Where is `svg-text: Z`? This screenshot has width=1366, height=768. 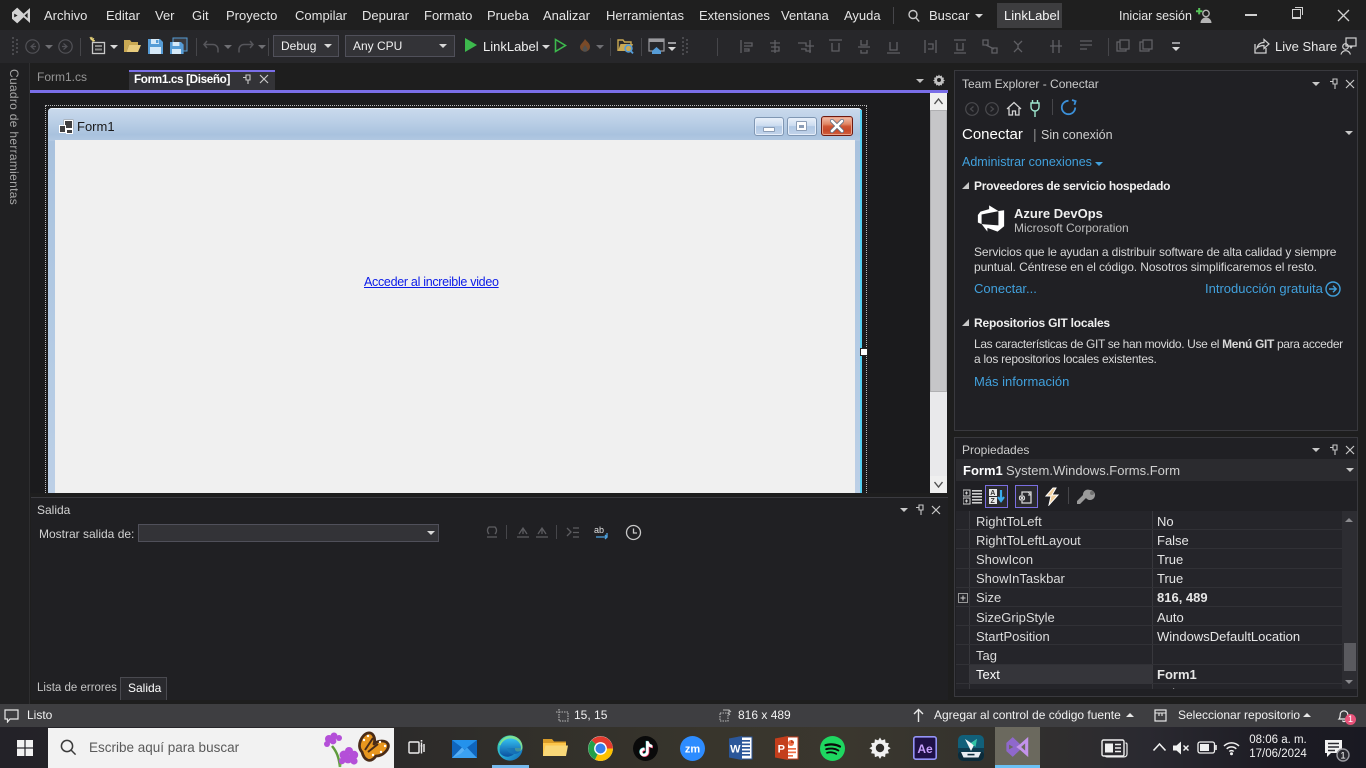 svg-text: Z is located at coordinates (993, 501).